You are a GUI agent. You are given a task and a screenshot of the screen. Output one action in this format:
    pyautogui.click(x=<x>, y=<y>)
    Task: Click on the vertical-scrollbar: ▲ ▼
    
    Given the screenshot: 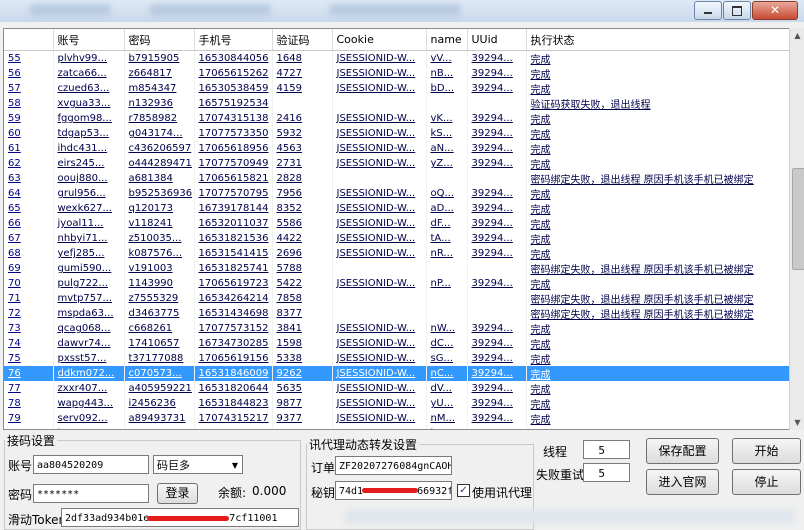 What is the action you would take?
    pyautogui.click(x=796, y=229)
    